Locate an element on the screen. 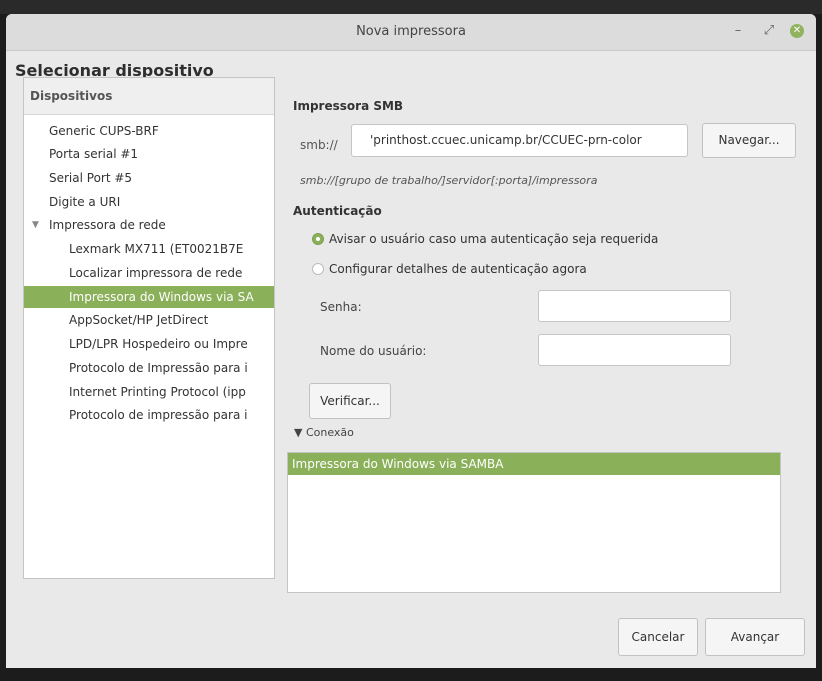  username-label: Nome do usuário: is located at coordinates (373, 351).